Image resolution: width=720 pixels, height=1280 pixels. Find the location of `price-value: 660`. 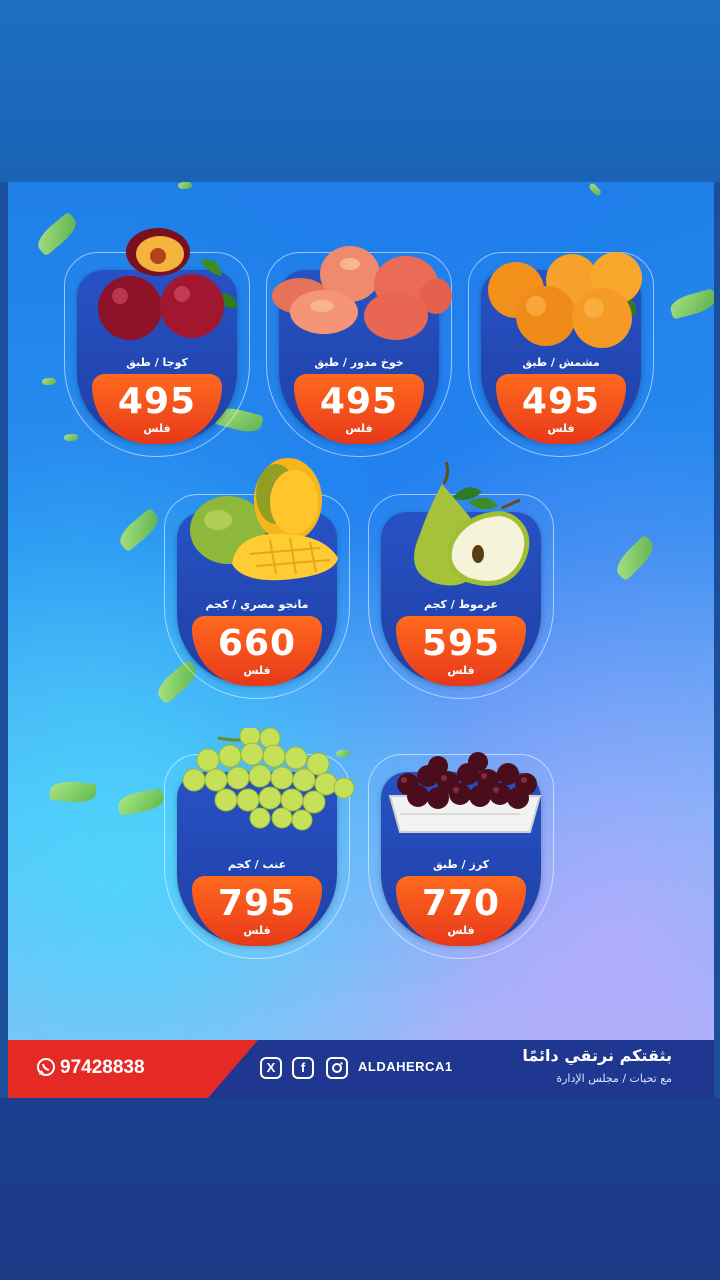

price-value: 660 is located at coordinates (257, 643).